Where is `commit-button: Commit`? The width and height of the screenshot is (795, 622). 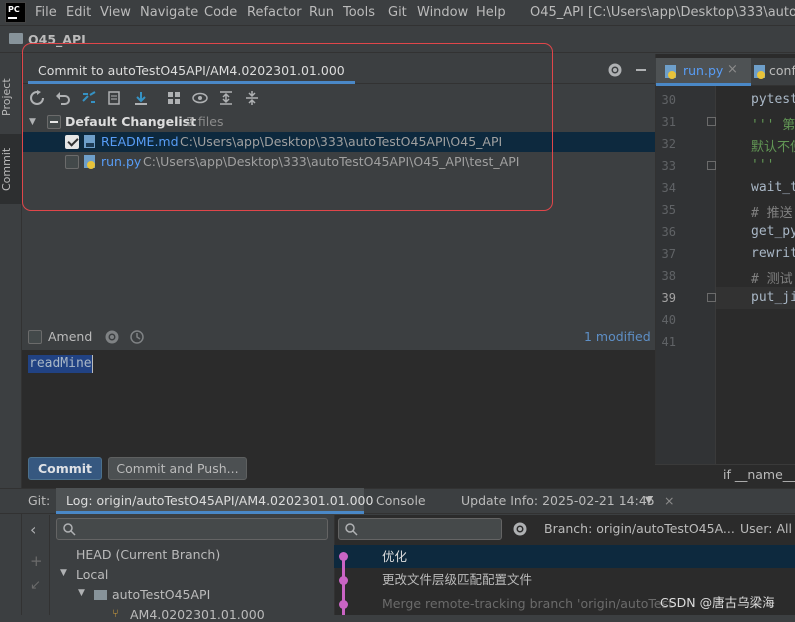
commit-button: Commit is located at coordinates (65, 468).